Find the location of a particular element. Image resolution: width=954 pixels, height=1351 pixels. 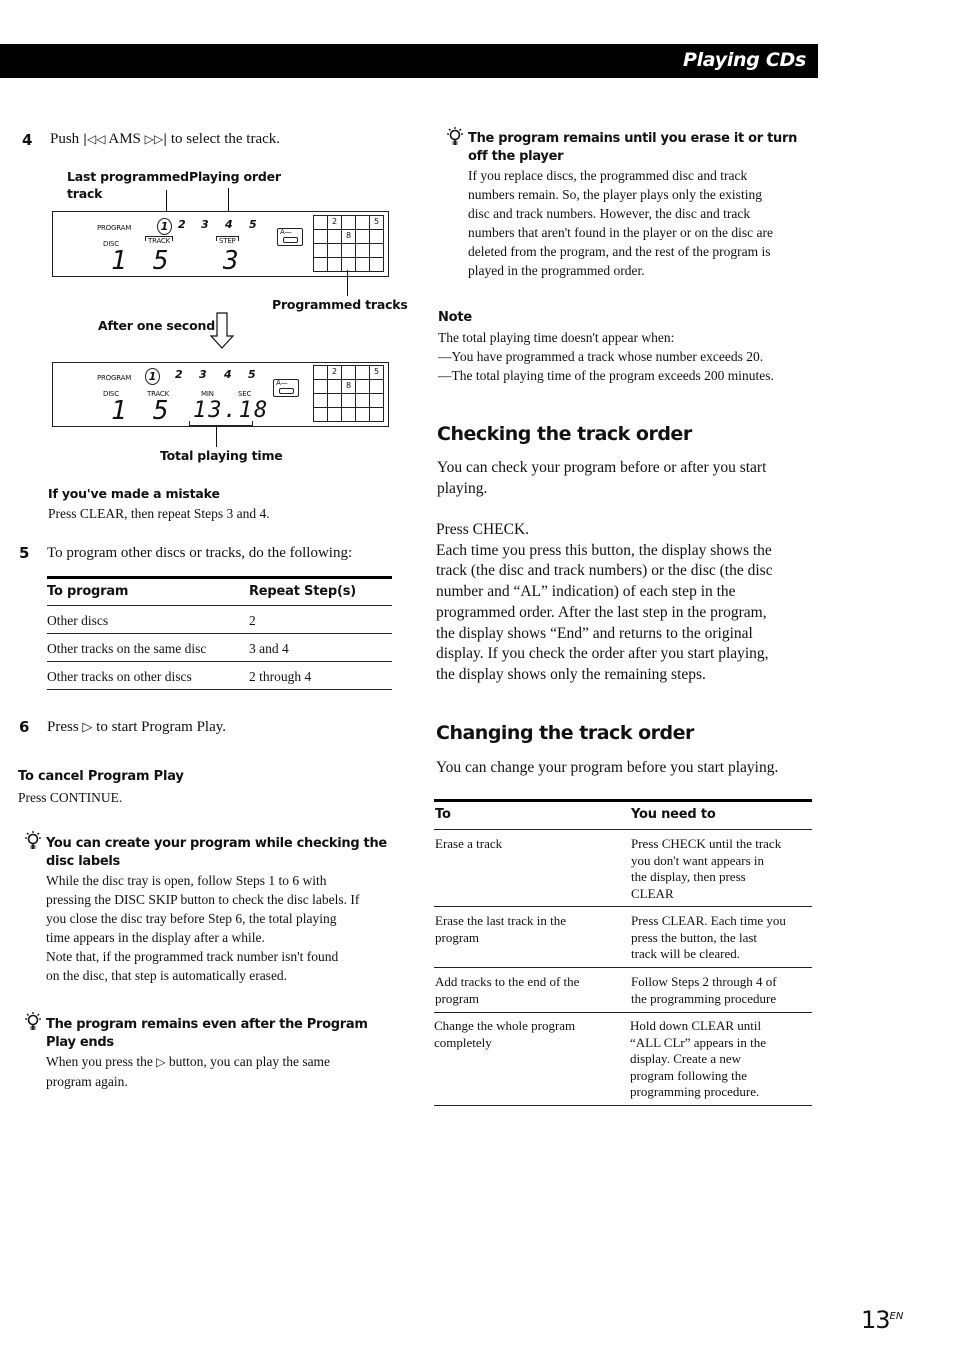

checking-heading: Checking the track order is located at coordinates (564, 434).